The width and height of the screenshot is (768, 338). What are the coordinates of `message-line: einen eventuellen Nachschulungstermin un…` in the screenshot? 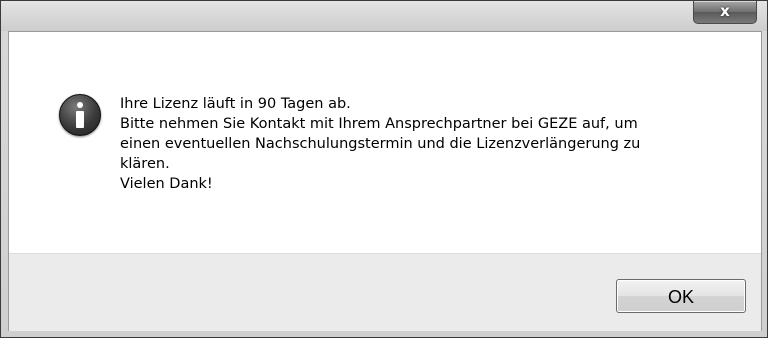 It's located at (380, 144).